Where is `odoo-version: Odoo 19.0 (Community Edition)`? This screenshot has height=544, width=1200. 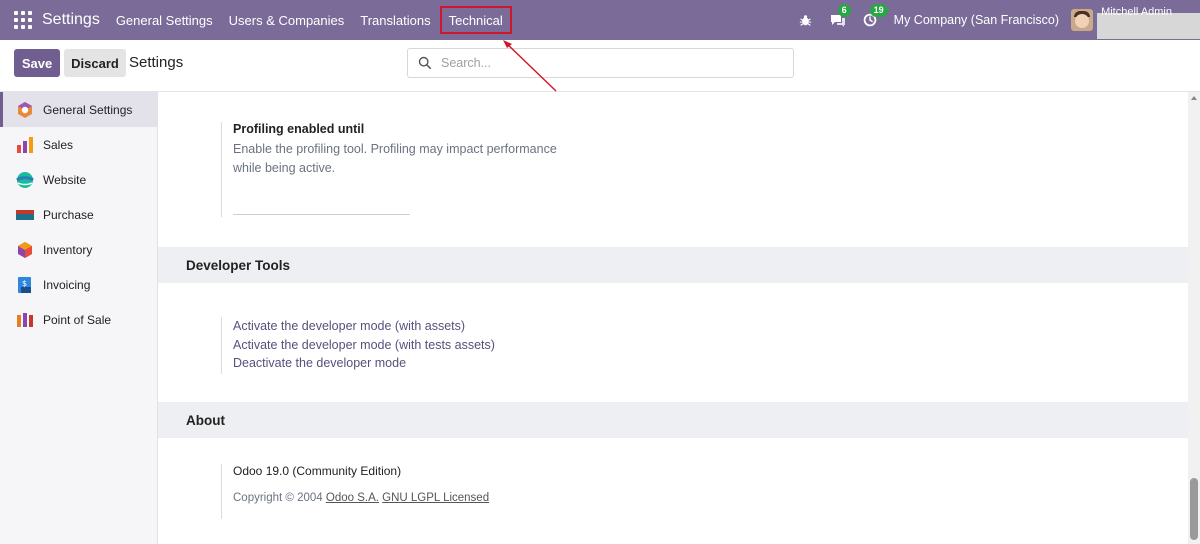
odoo-version: Odoo 19.0 (Community Edition) is located at coordinates (317, 471).